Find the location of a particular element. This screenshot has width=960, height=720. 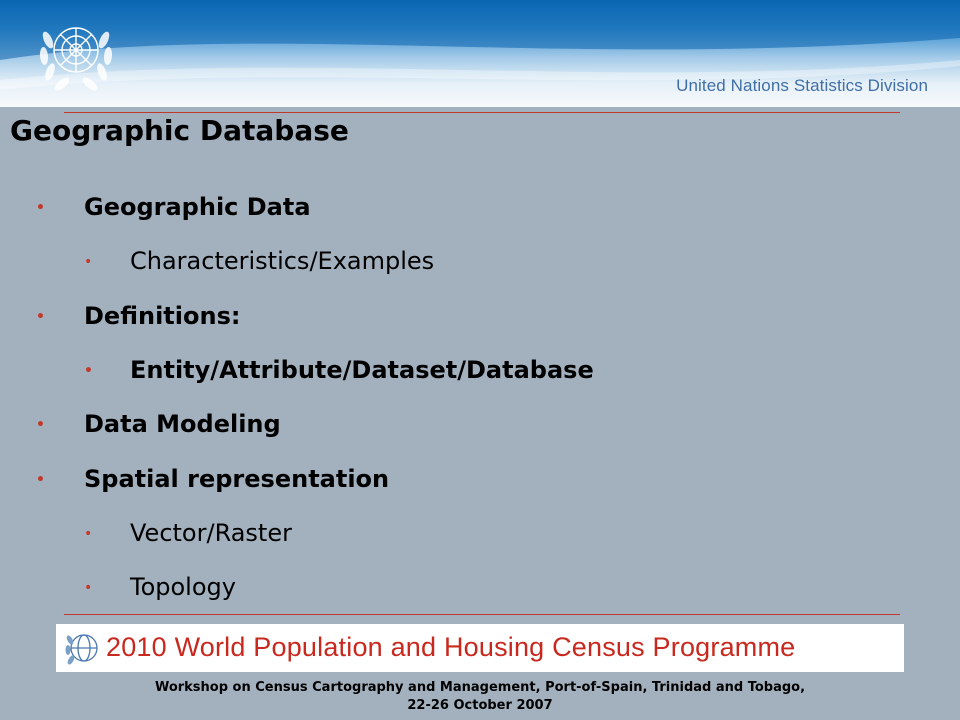

census-programme-logo-icon is located at coordinates (81, 649).